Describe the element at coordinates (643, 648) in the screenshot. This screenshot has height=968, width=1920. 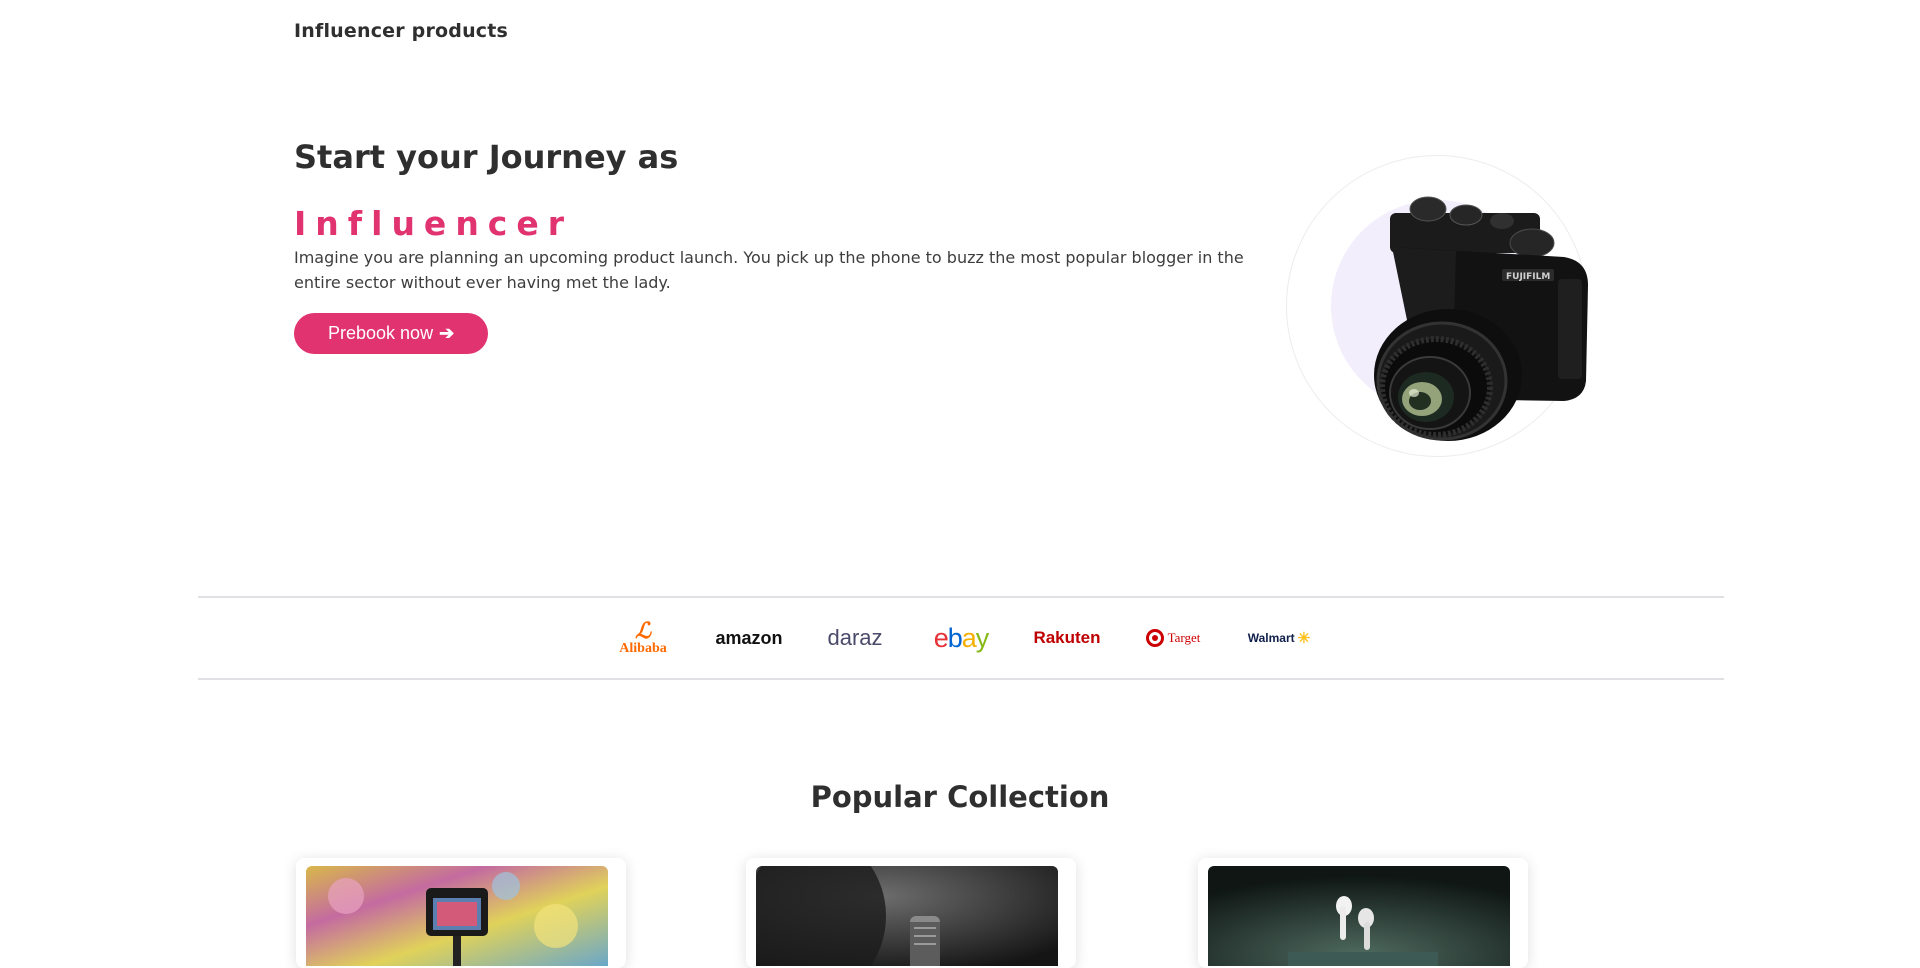
I see `alibaba-wordmark: Alibaba` at that location.